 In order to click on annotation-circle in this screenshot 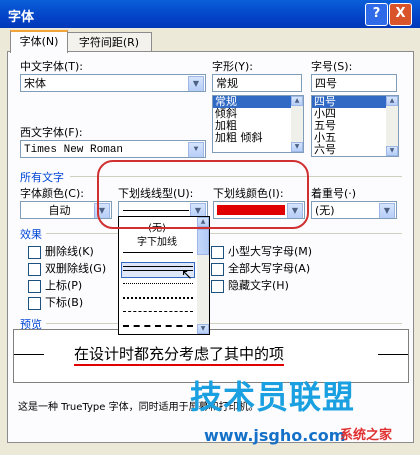, I will do `click(203, 194)`.